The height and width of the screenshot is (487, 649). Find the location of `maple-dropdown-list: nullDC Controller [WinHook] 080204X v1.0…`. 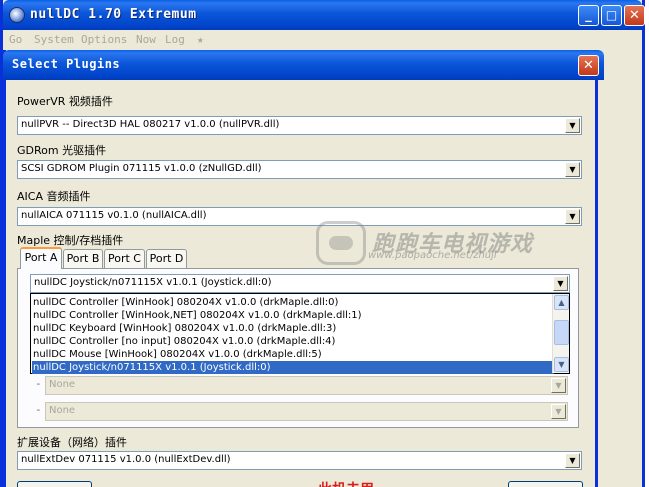

maple-dropdown-list: nullDC Controller [WinHook] 080204X v1.0… is located at coordinates (300, 333).